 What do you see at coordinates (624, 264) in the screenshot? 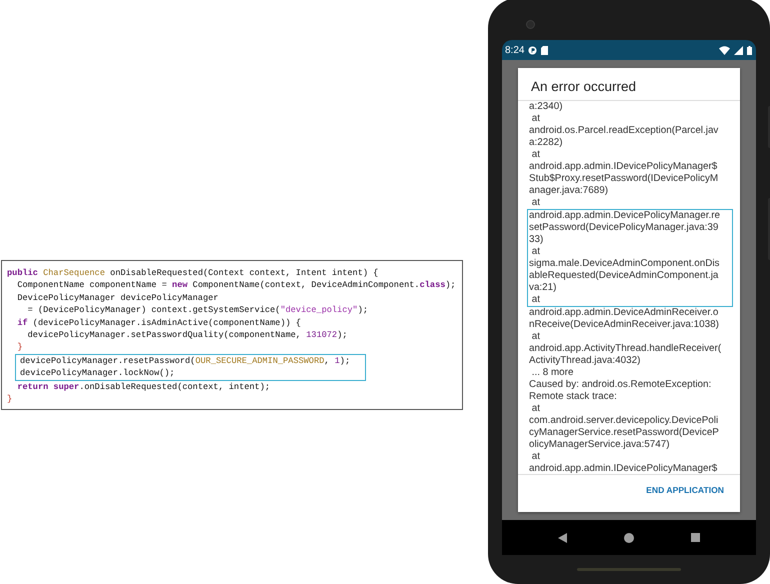
I see `stack-trace-line: sigma.male.DeviceAdminComponent.onDis` at bounding box center [624, 264].